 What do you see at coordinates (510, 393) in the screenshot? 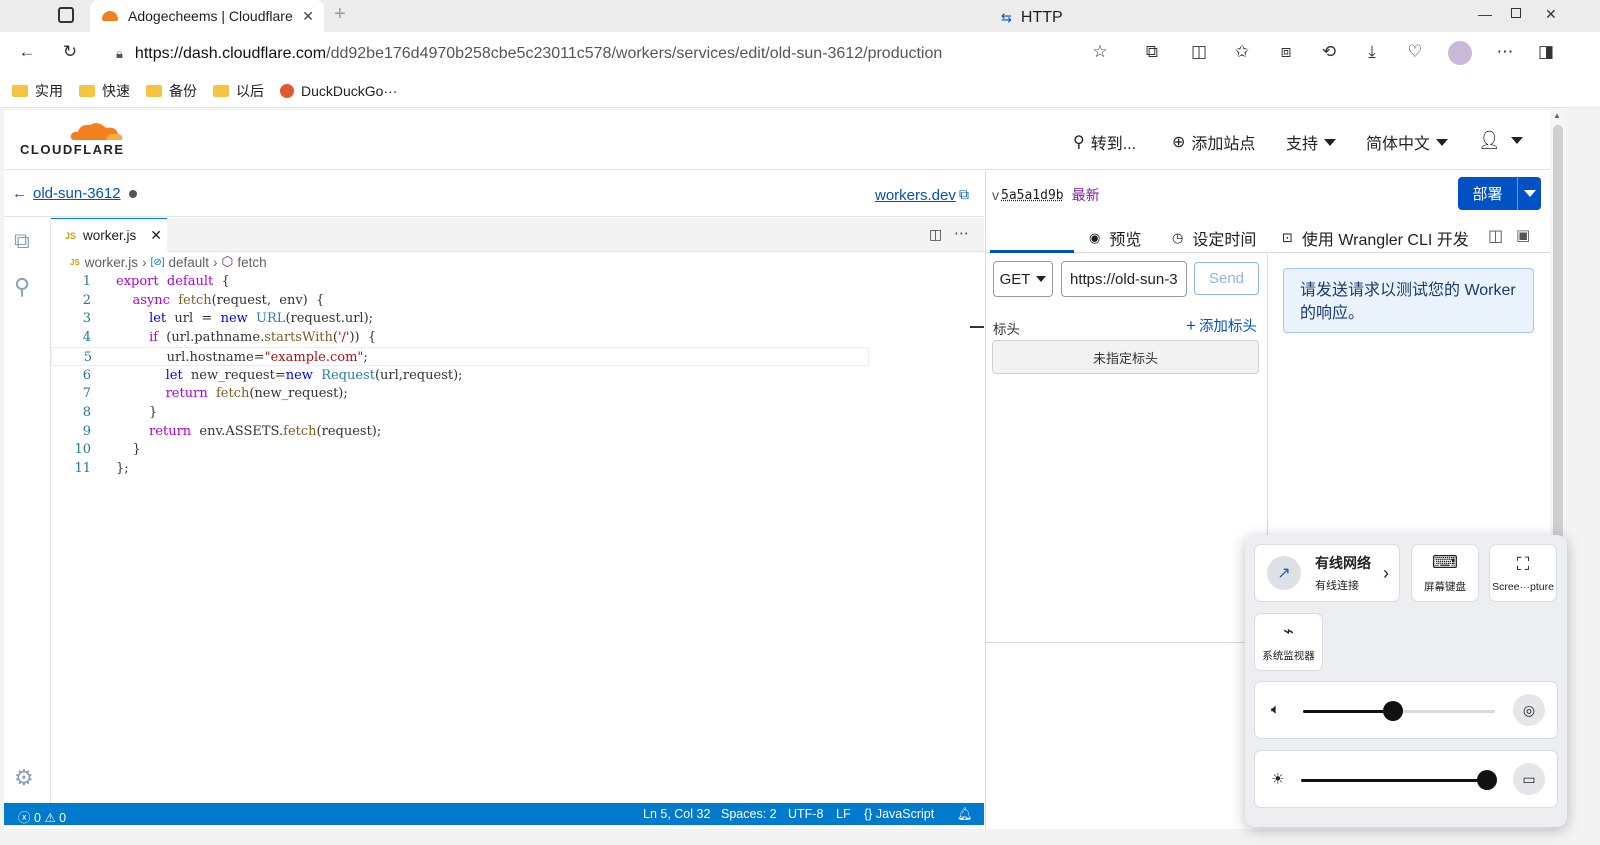
I see `code-line: 7 return fetch(new_request);` at bounding box center [510, 393].